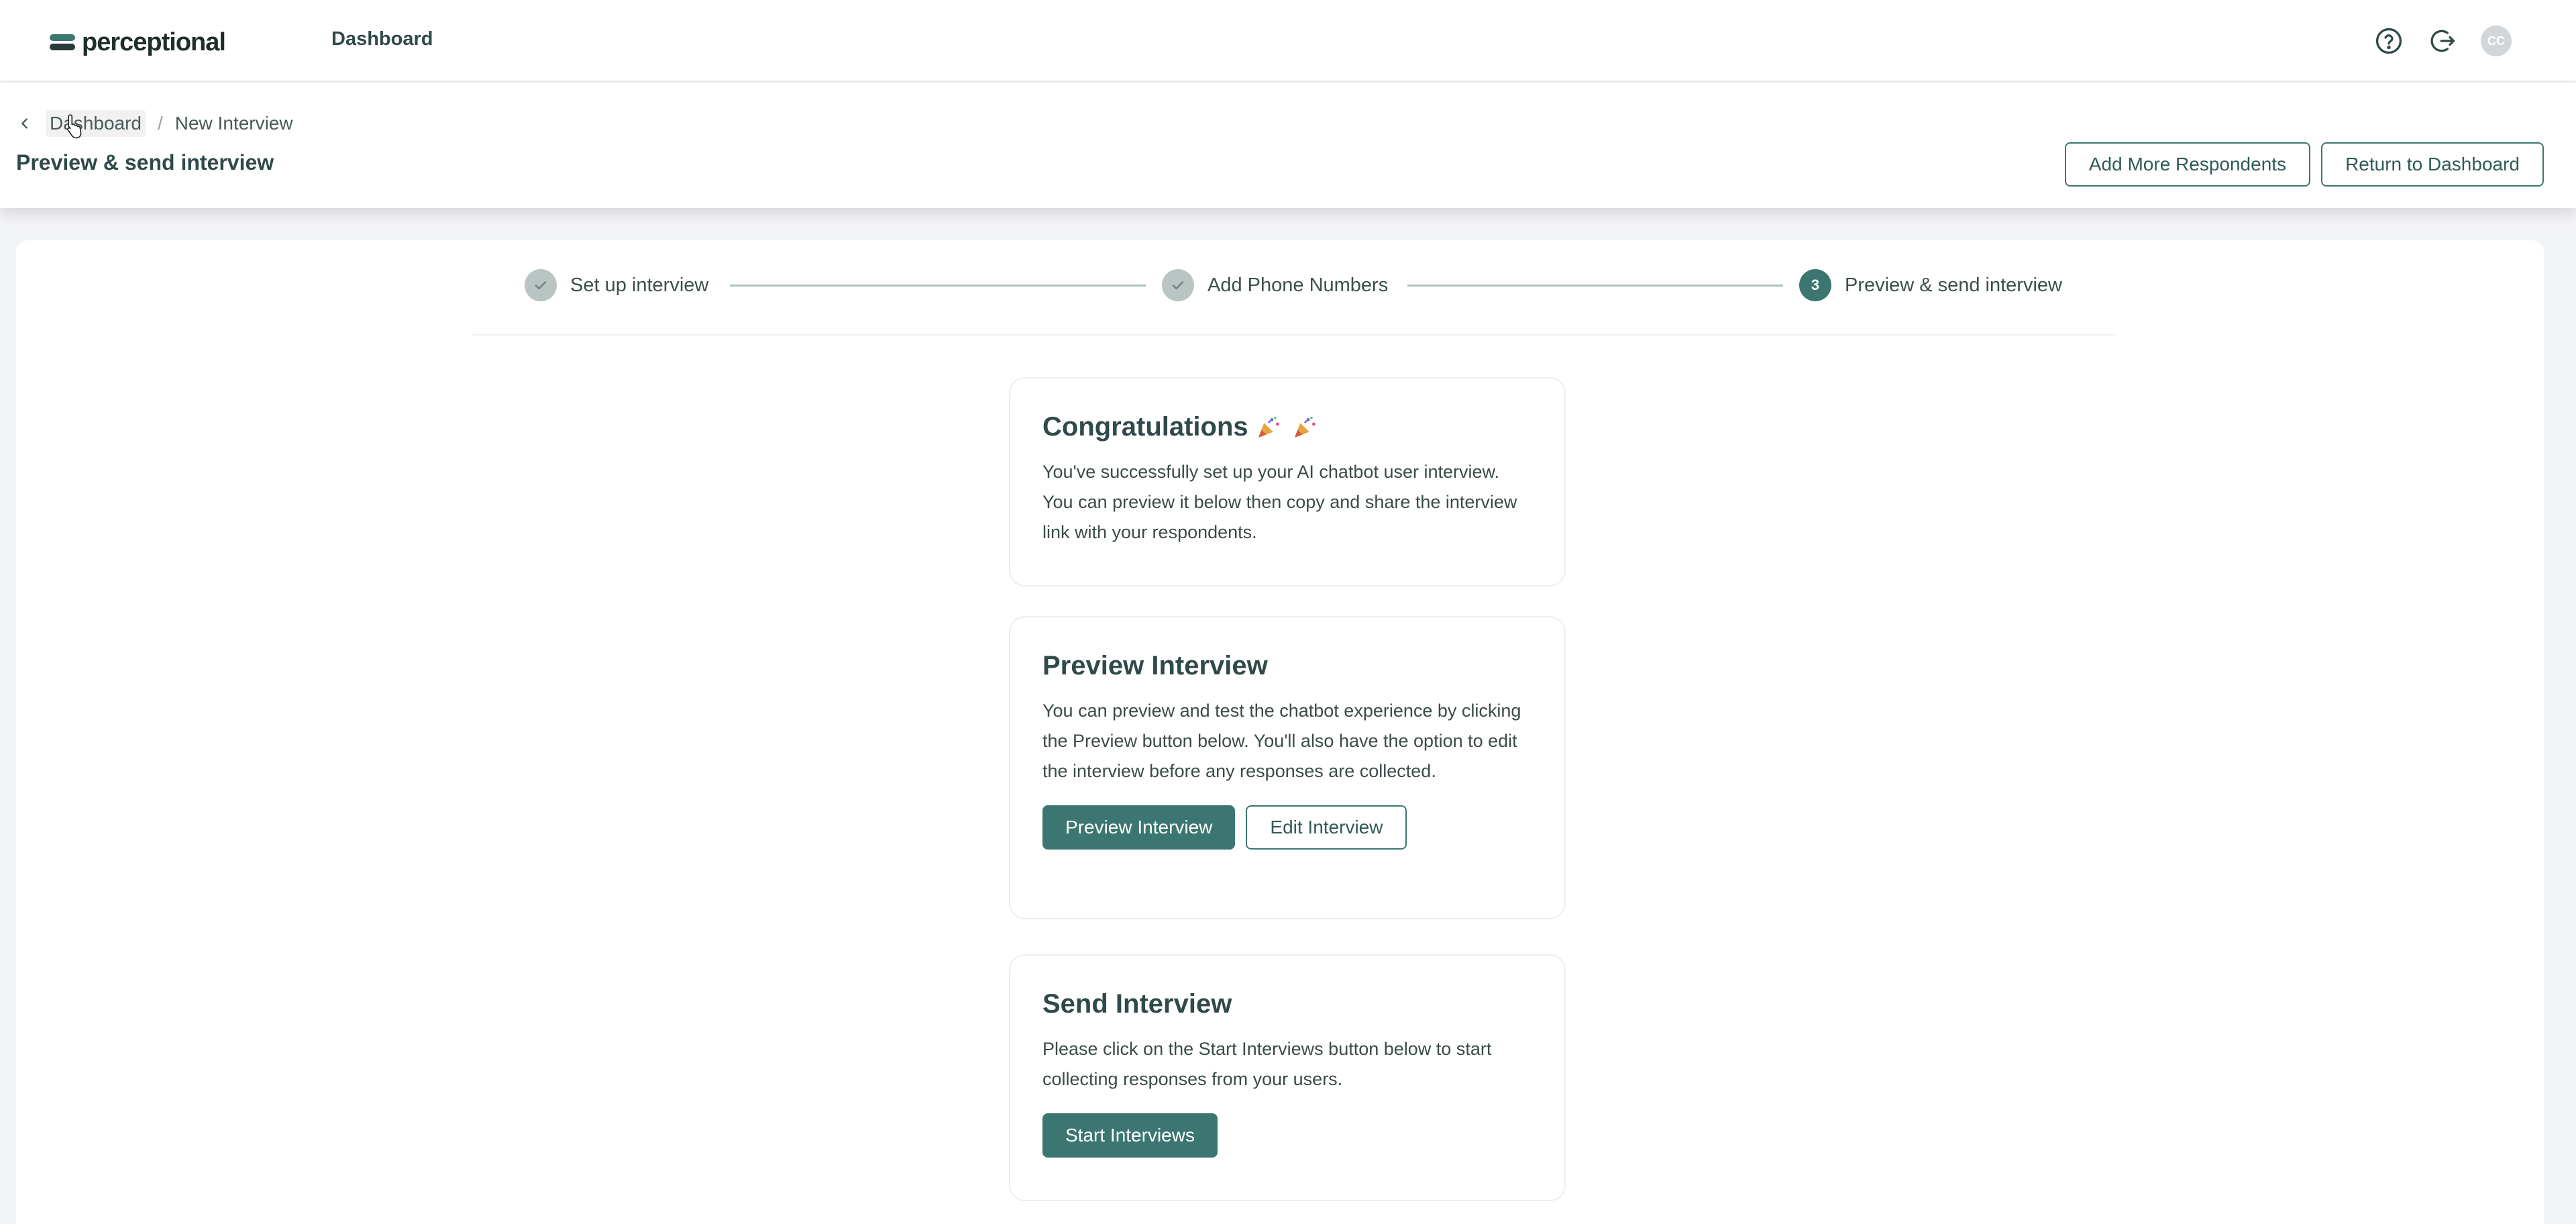 The height and width of the screenshot is (1224, 2576). Describe the element at coordinates (1288, 41) in the screenshot. I see `top-navigation-bar: perceptional Dashboard CC` at that location.